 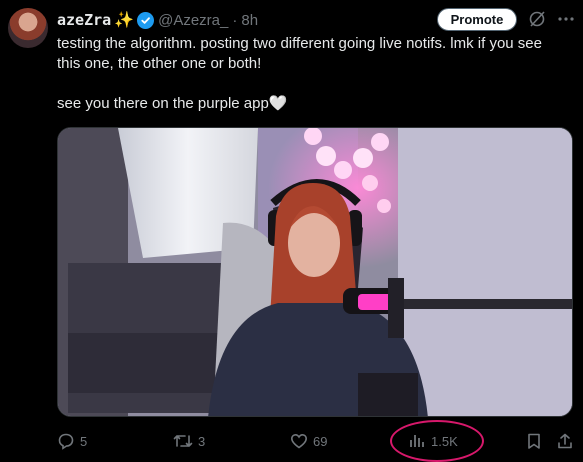 What do you see at coordinates (299, 441) in the screenshot?
I see `heart-icon` at bounding box center [299, 441].